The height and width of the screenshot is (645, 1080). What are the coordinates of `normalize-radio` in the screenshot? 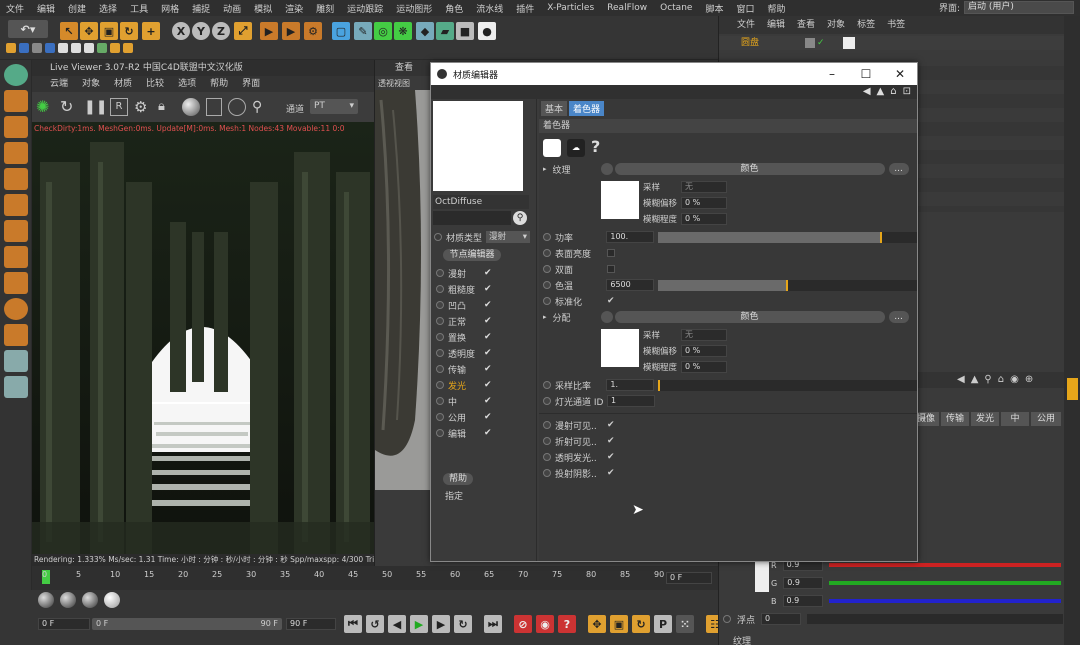 It's located at (547, 301).